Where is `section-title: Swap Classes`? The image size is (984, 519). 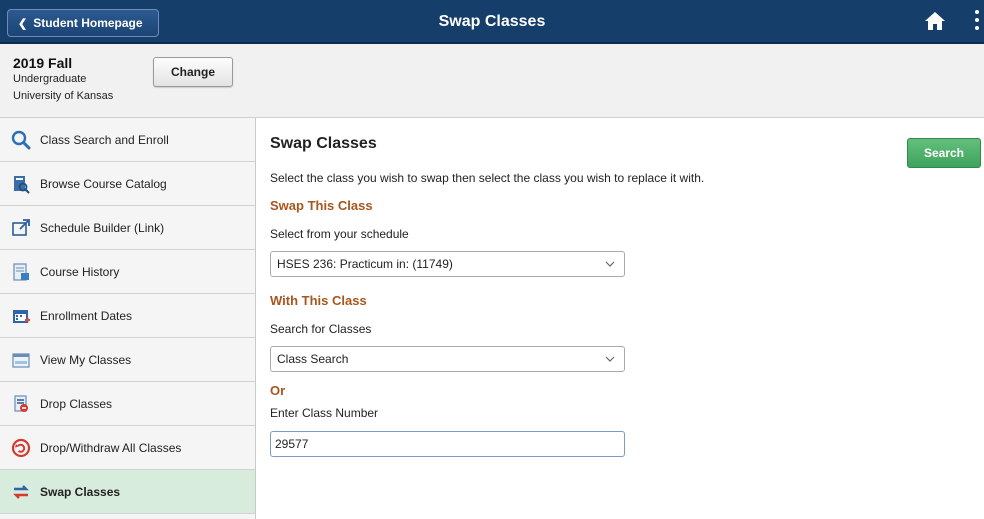
section-title: Swap Classes is located at coordinates (323, 143).